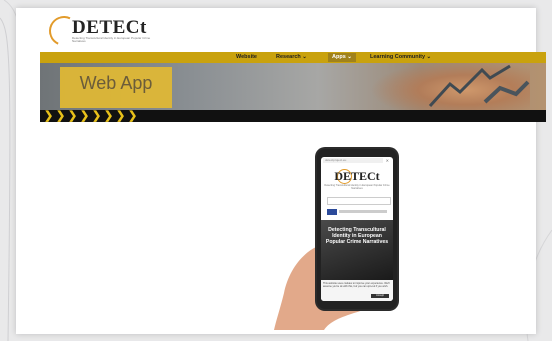 This screenshot has width=552, height=341. I want to click on nav-website: Website, so click(246, 57).